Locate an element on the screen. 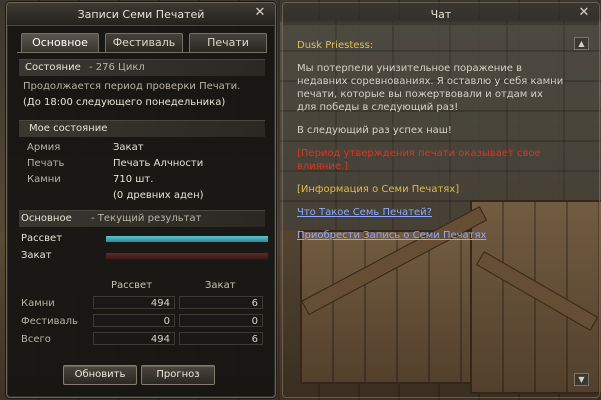 This screenshot has height=400, width=601. window-titlebar: Записи Семи Печатей ✕ is located at coordinates (141, 14).